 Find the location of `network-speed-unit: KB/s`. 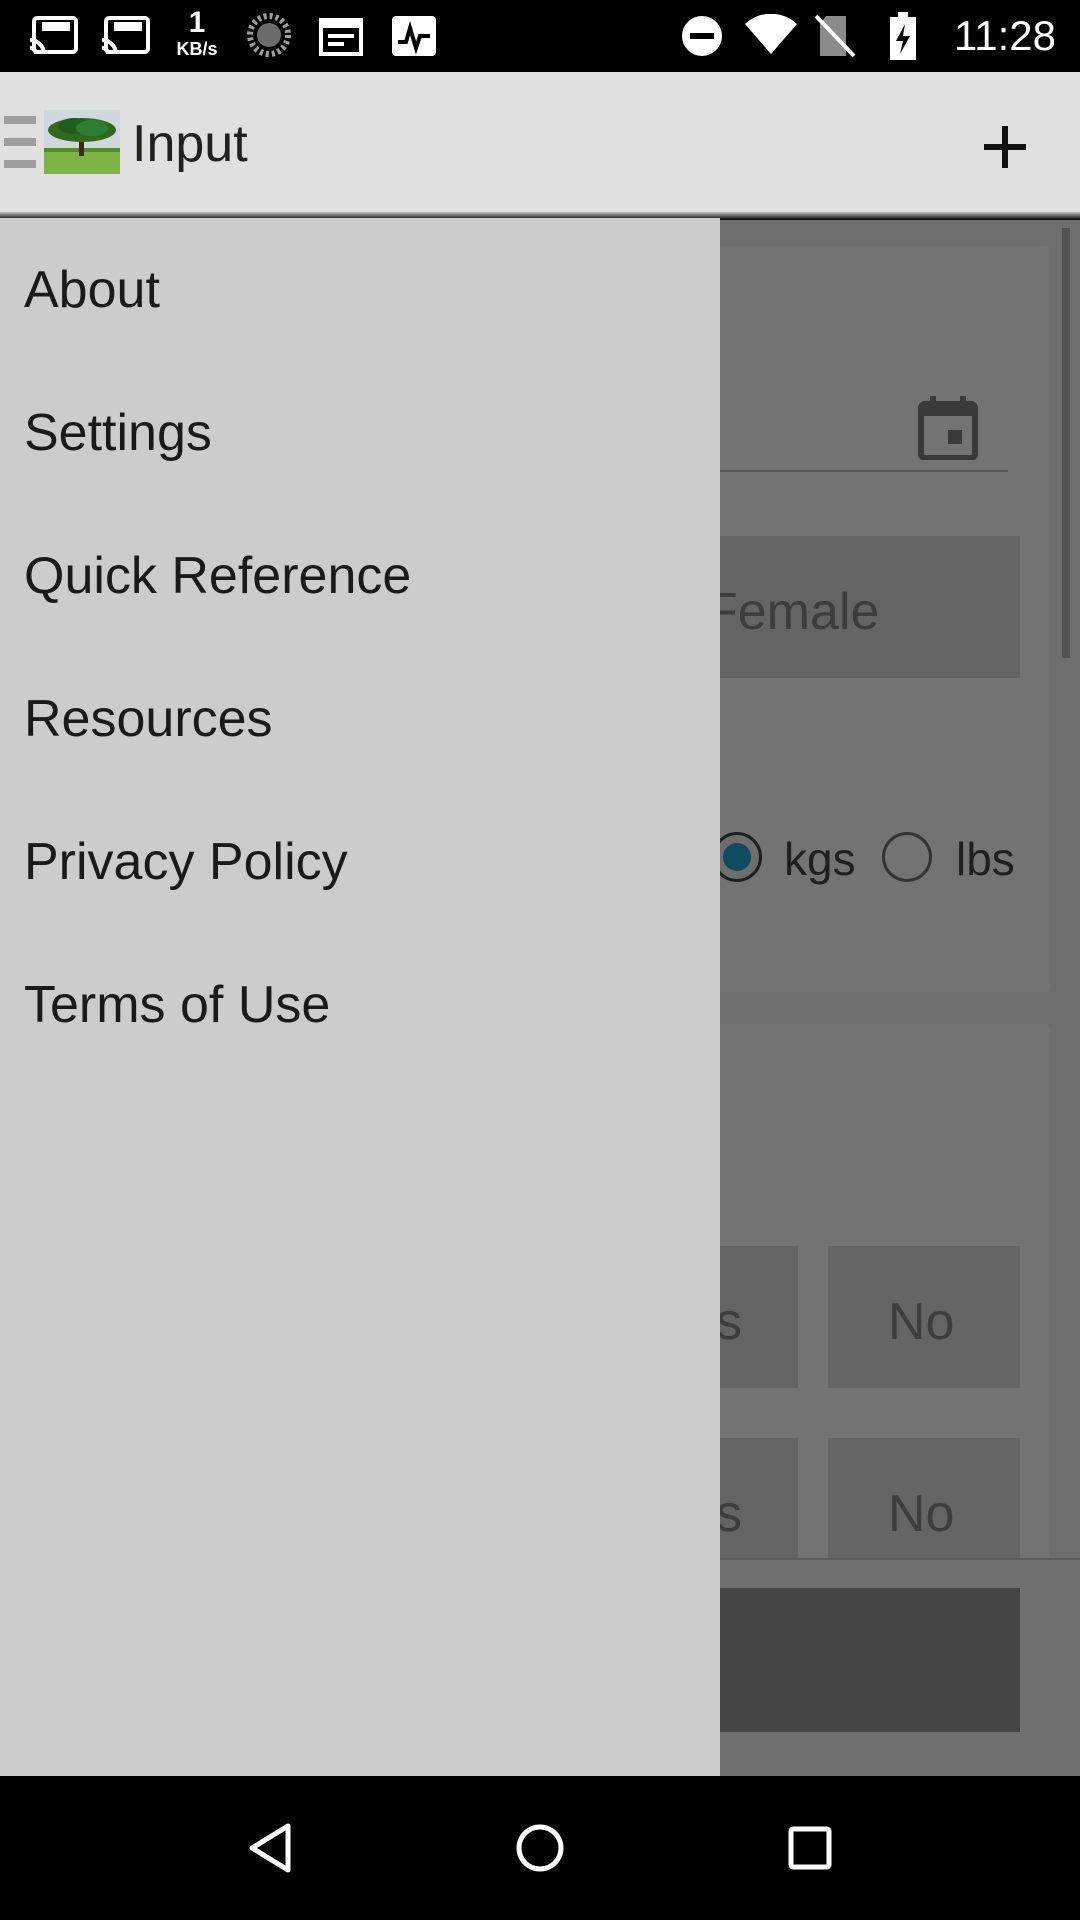

network-speed-unit: KB/s is located at coordinates (197, 49).